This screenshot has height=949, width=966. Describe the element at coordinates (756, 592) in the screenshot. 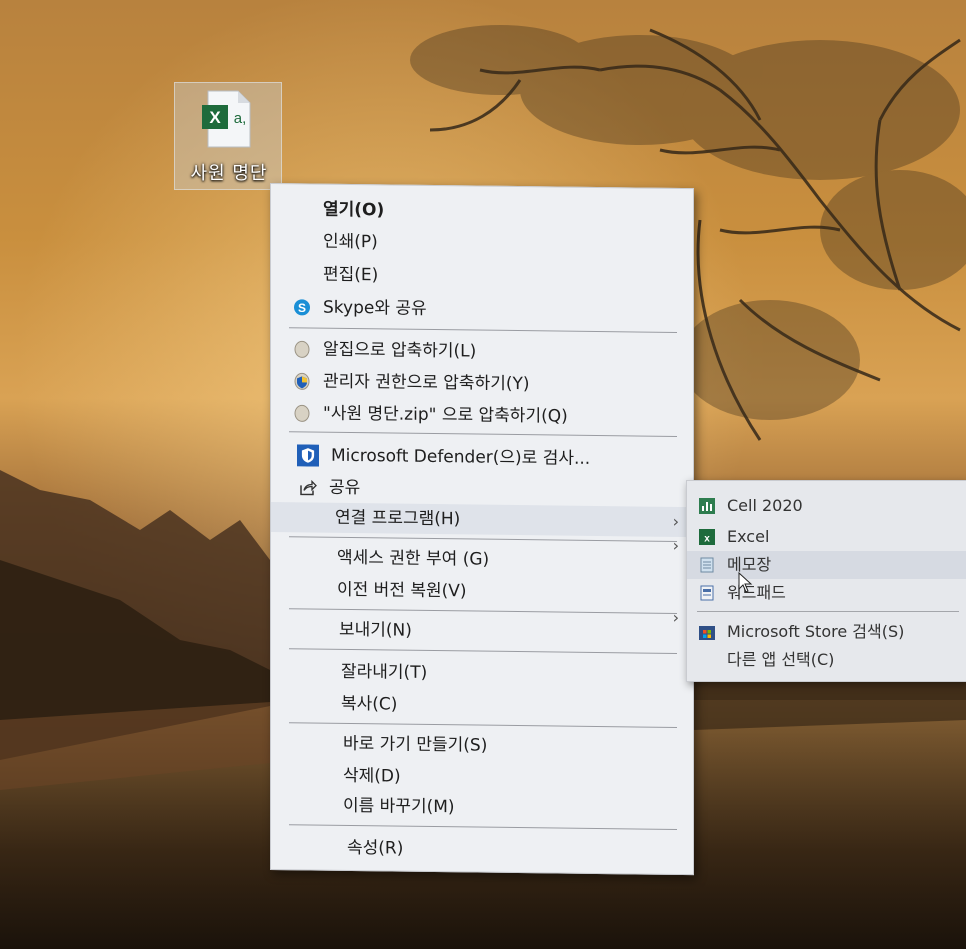

I see `submenu-item-label: 워드패드` at that location.